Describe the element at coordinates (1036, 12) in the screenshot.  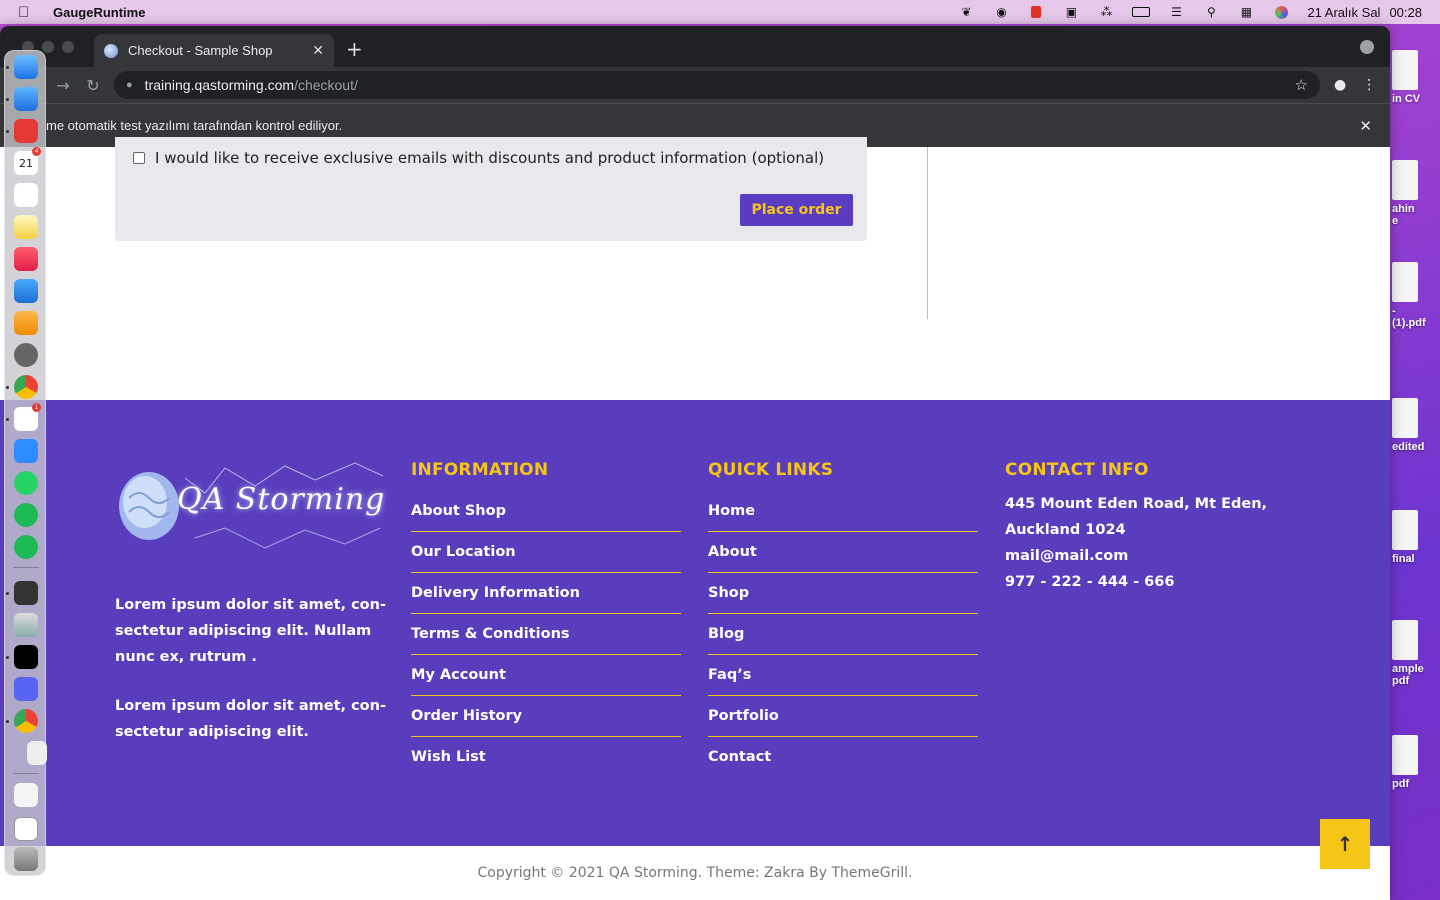
I see `red-app-icon` at that location.